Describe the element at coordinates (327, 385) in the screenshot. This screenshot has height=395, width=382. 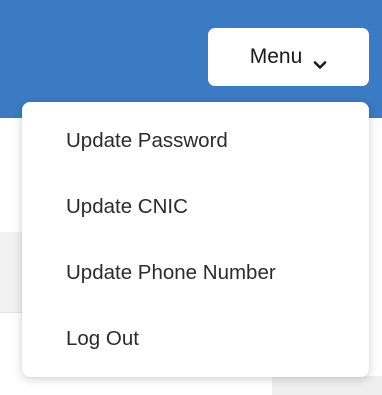
I see `background-panel-lower` at that location.